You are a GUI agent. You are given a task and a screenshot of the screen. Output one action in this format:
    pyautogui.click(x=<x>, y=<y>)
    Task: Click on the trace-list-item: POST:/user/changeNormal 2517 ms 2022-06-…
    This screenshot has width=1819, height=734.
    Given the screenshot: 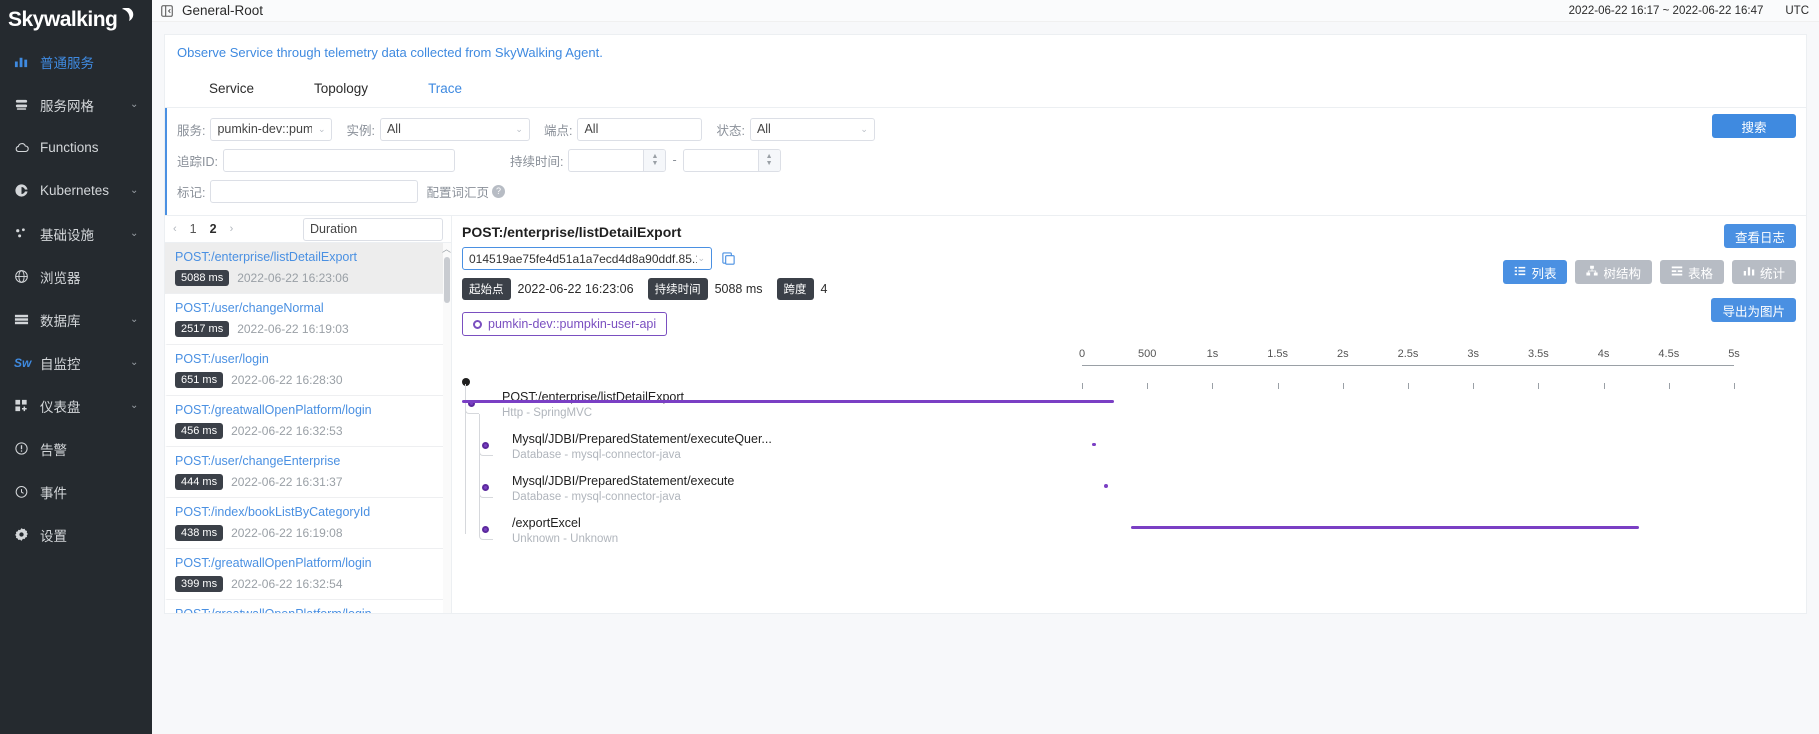 What is the action you would take?
    pyautogui.click(x=308, y=319)
    